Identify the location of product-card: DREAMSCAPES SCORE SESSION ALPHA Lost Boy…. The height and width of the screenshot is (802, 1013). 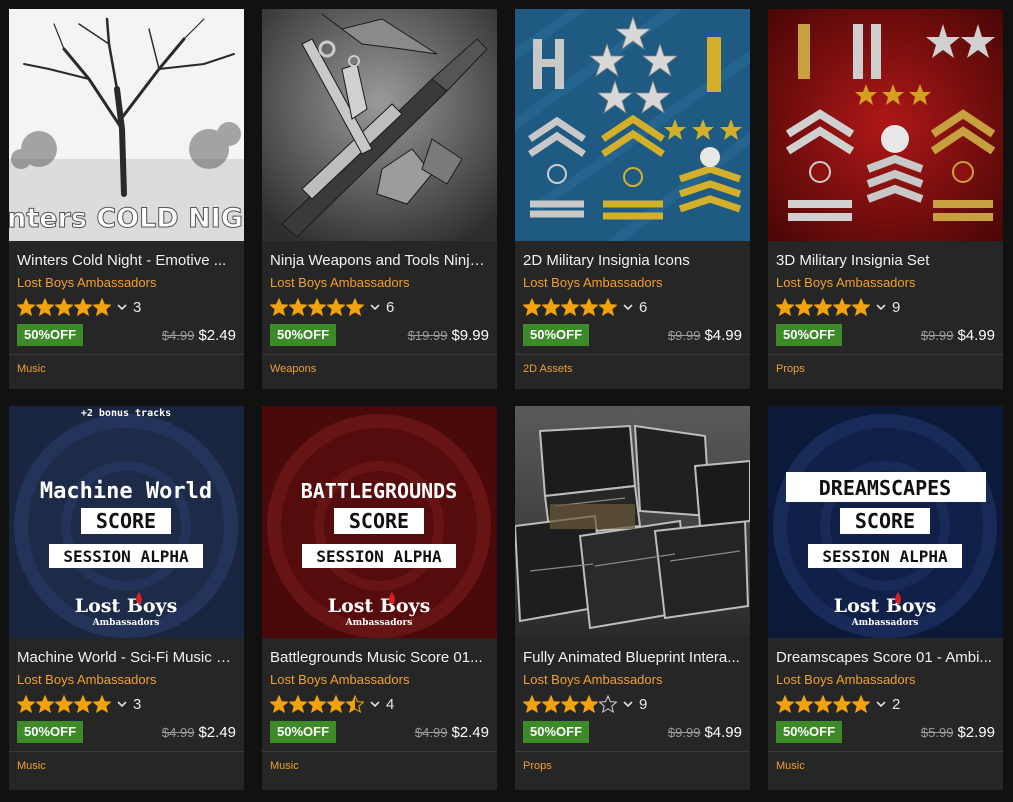
(885, 598).